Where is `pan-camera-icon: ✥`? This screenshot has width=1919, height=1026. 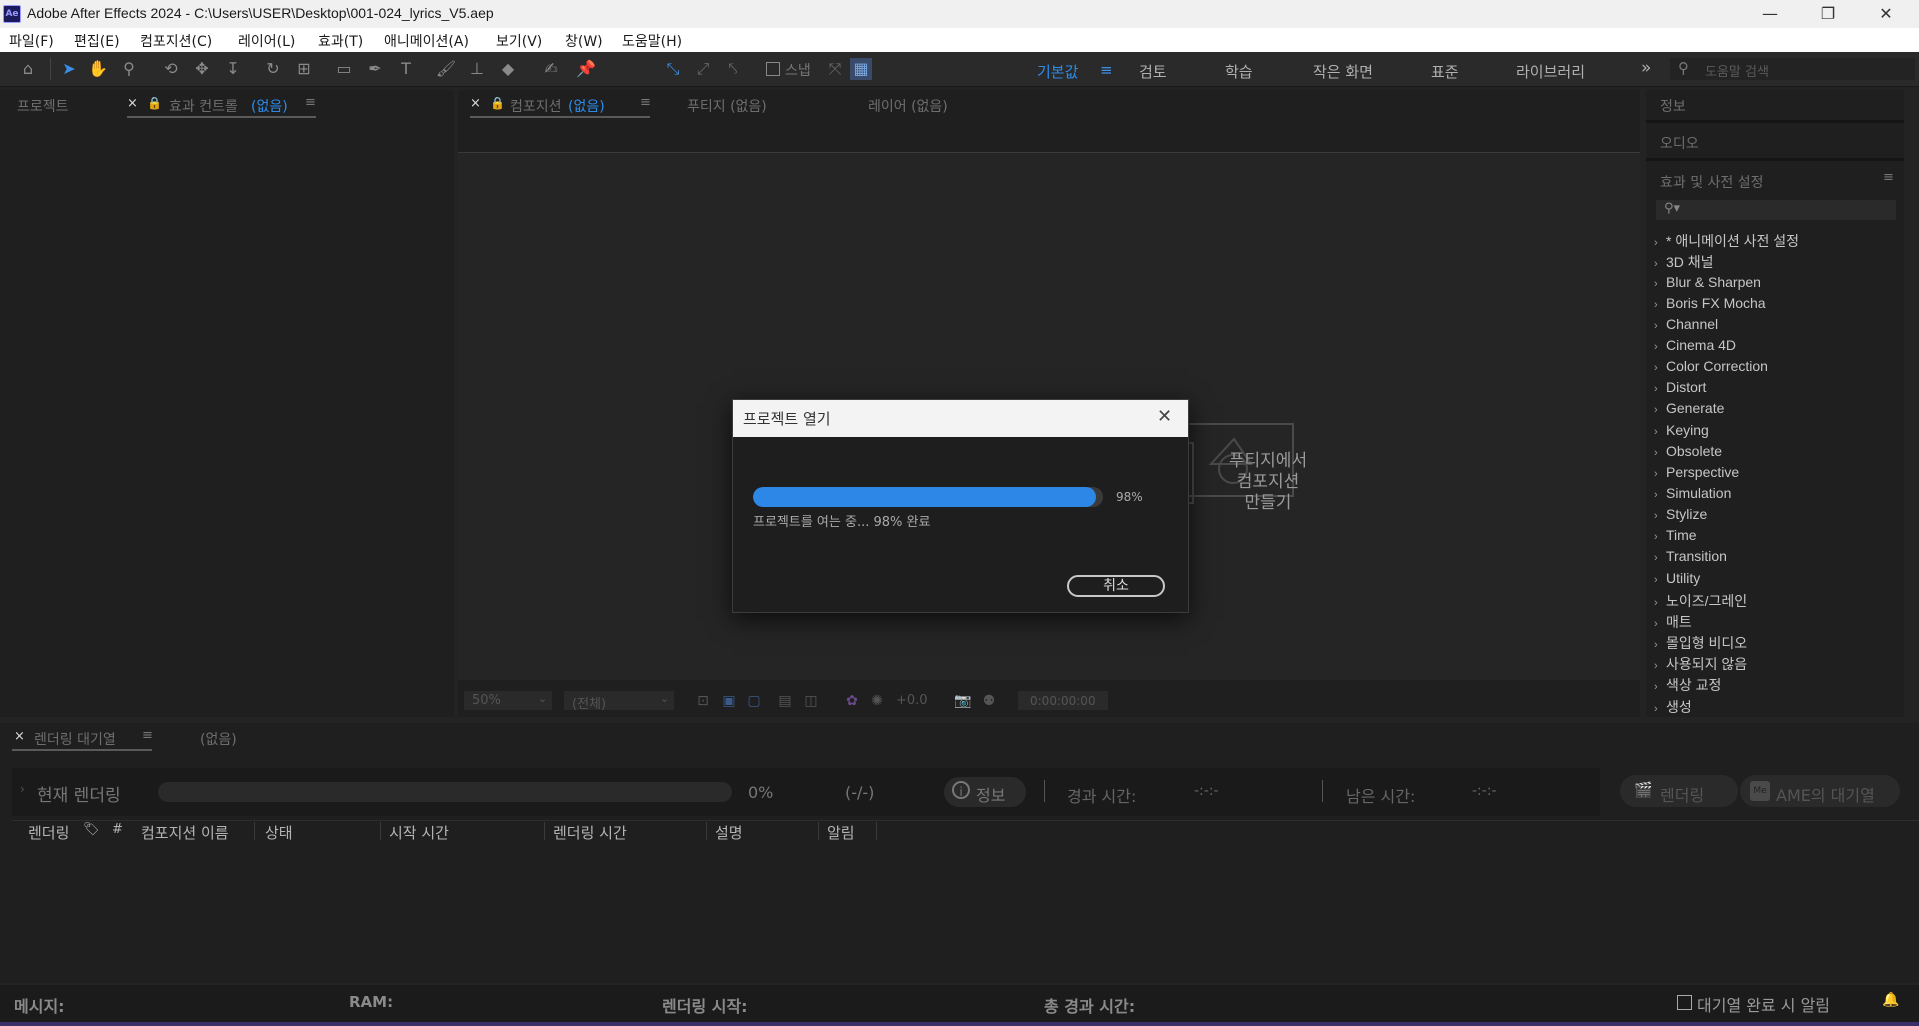 pan-camera-icon: ✥ is located at coordinates (202, 69).